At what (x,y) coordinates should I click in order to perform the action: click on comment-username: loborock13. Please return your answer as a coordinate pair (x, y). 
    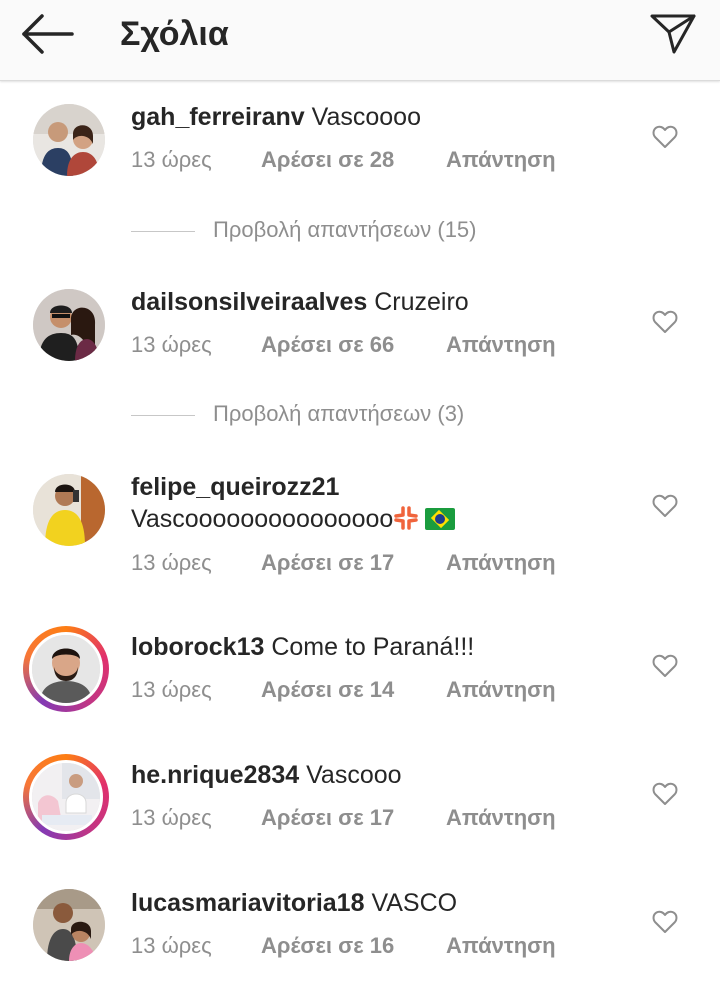
    Looking at the image, I should click on (197, 647).